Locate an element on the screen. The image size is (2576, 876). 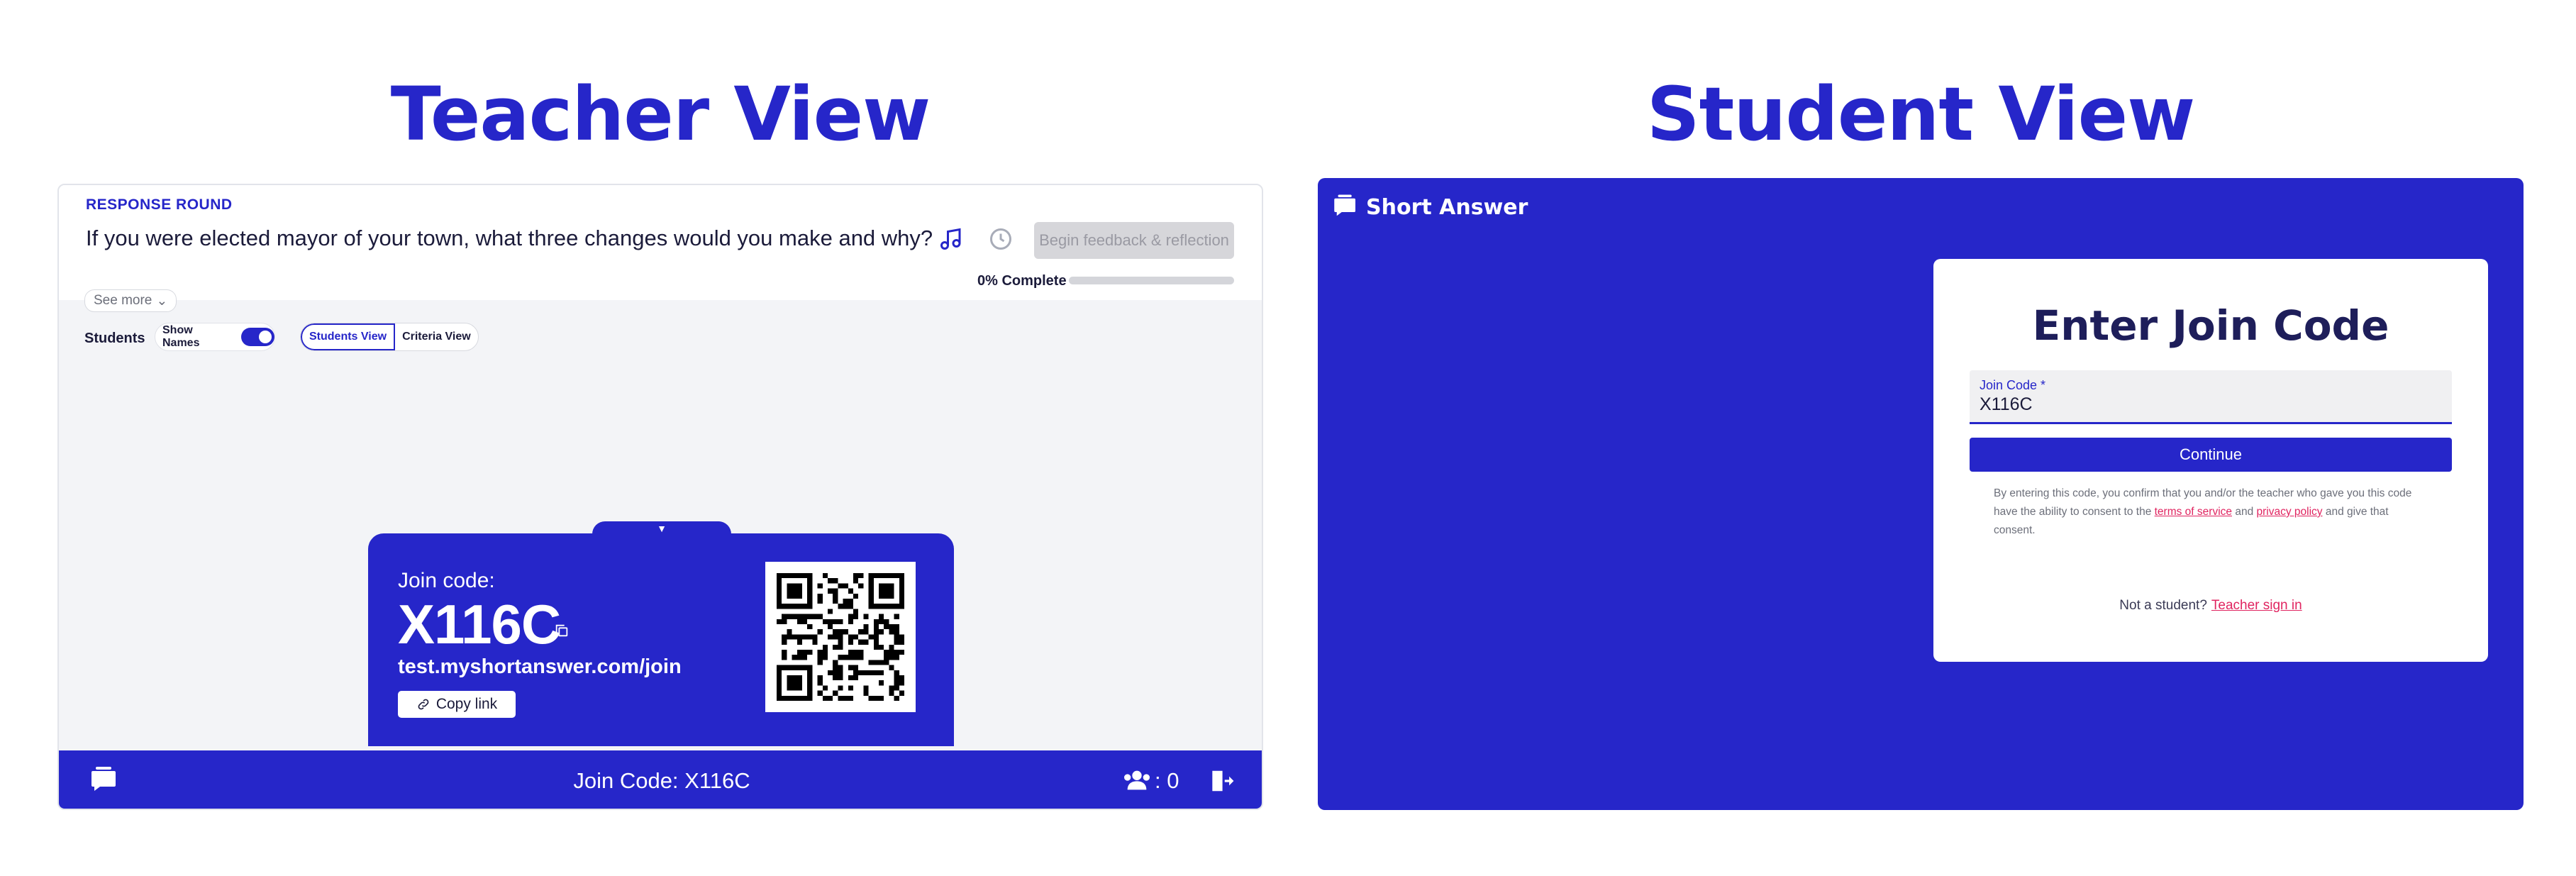
copy-icon is located at coordinates (562, 630).